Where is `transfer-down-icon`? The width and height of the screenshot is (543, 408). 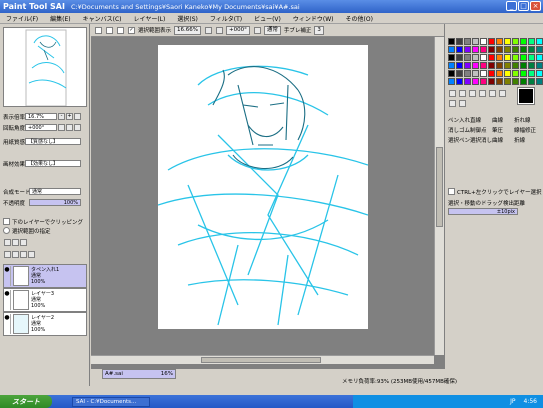 transfer-down-icon is located at coordinates (7, 254).